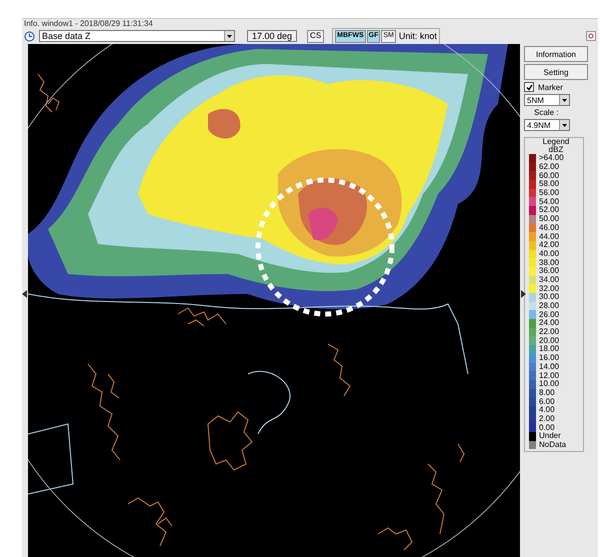 The image size is (600, 557). Describe the element at coordinates (549, 167) in the screenshot. I see `legend-label: 62.00` at that location.